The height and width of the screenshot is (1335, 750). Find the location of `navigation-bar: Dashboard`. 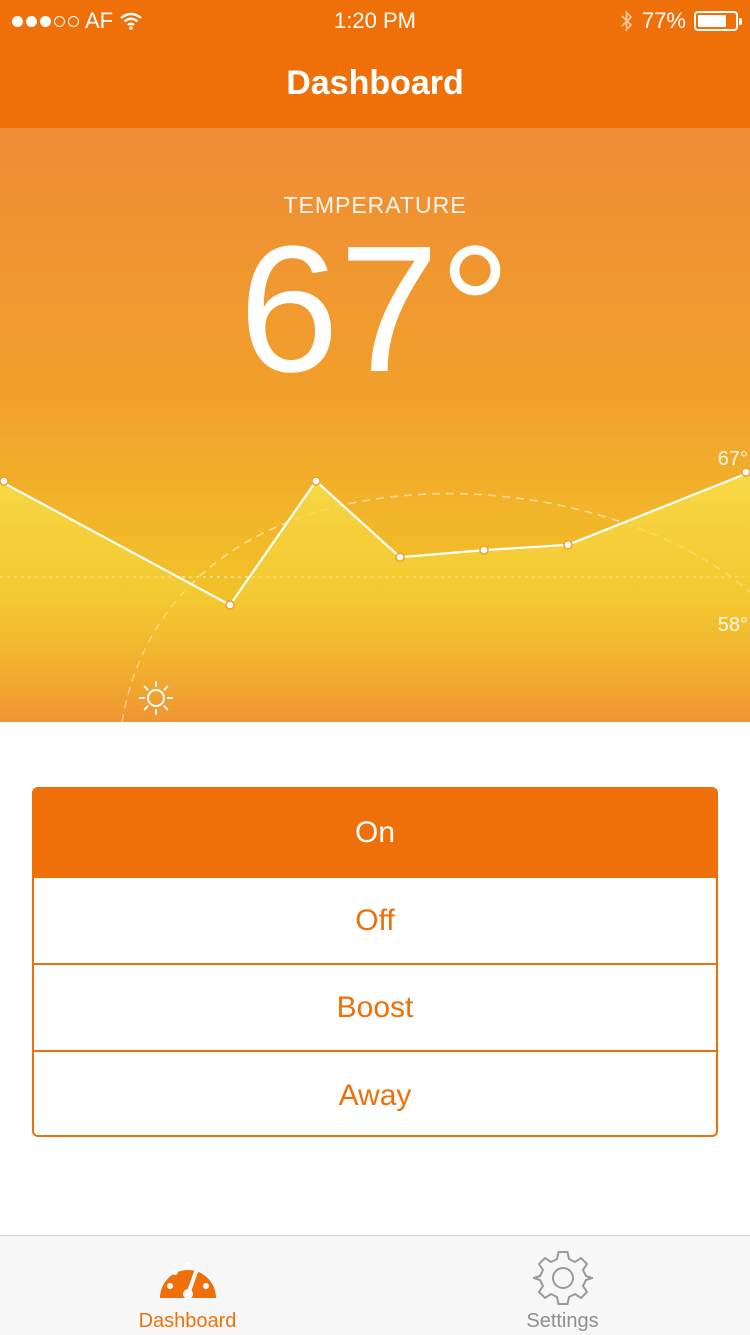

navigation-bar: Dashboard is located at coordinates (375, 84).